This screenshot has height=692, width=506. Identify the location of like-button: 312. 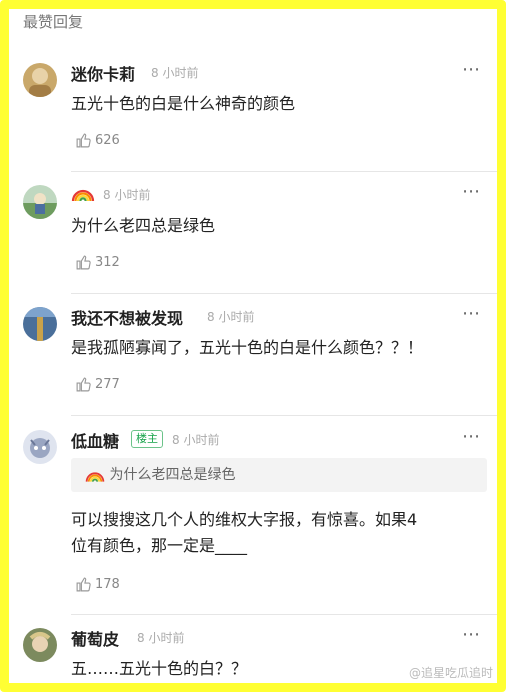
(97, 262).